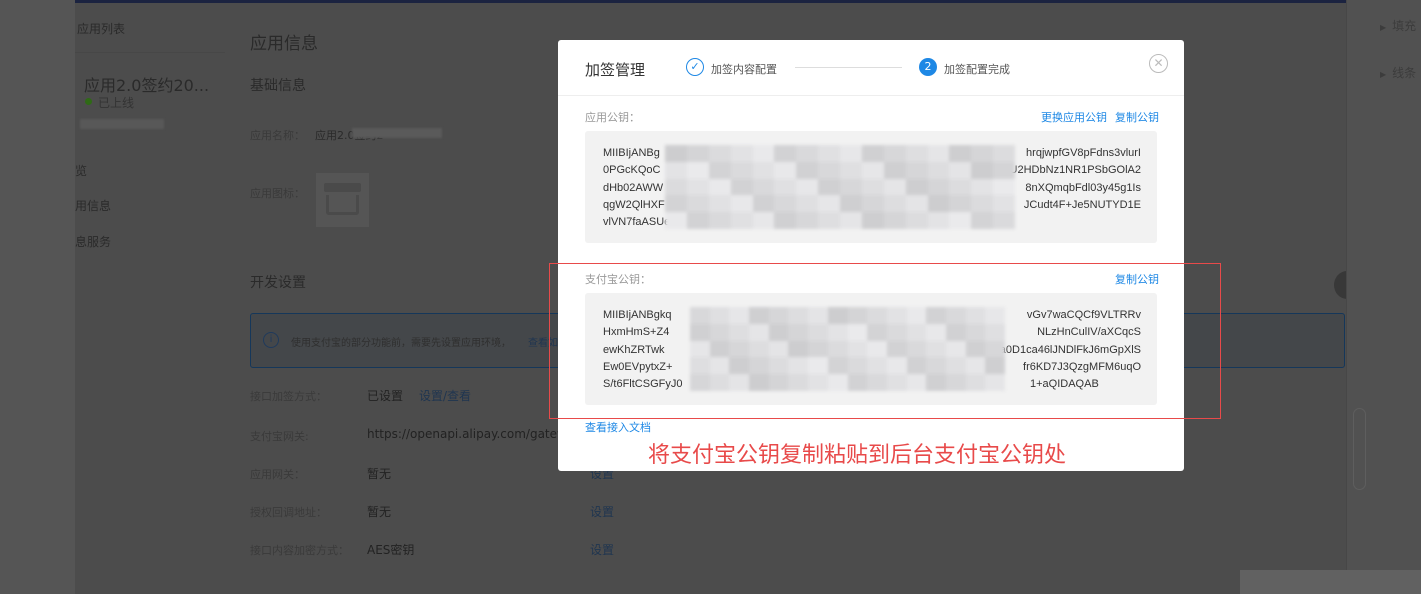 The image size is (1421, 594). I want to click on key-line: hrqjwpfGV8pFdns3vlurI, so click(1083, 153).